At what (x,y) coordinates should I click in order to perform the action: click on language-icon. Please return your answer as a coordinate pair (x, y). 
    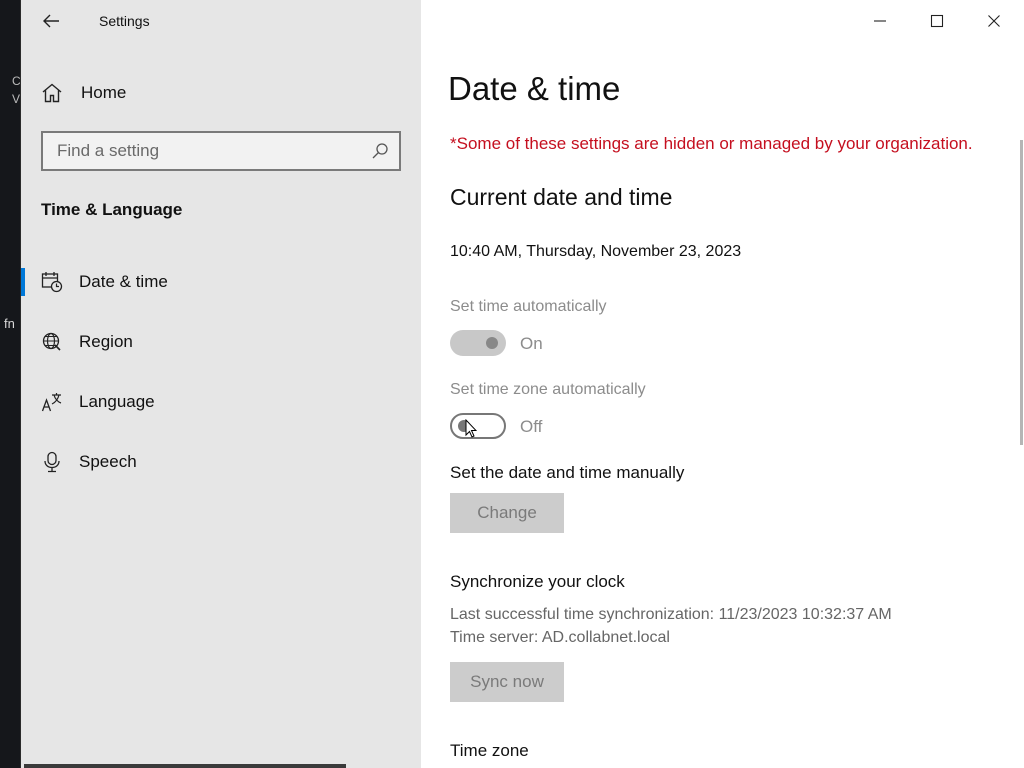
    Looking at the image, I should click on (51, 402).